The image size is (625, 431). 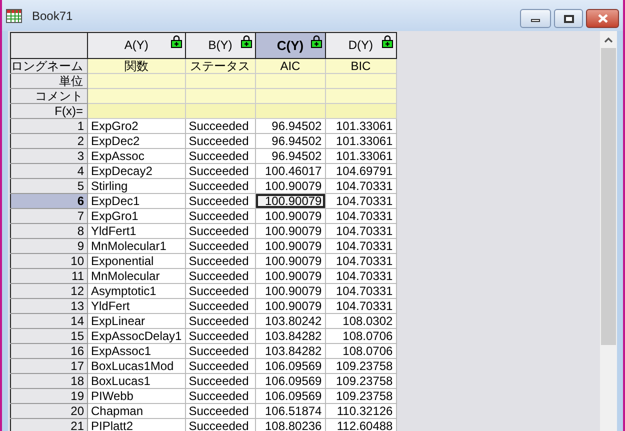 What do you see at coordinates (49, 45) in the screenshot?
I see `corner-cell` at bounding box center [49, 45].